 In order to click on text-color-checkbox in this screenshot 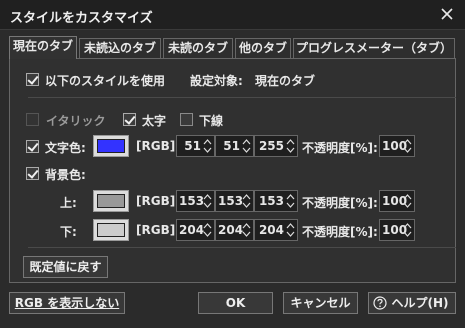, I will do `click(32, 146)`.